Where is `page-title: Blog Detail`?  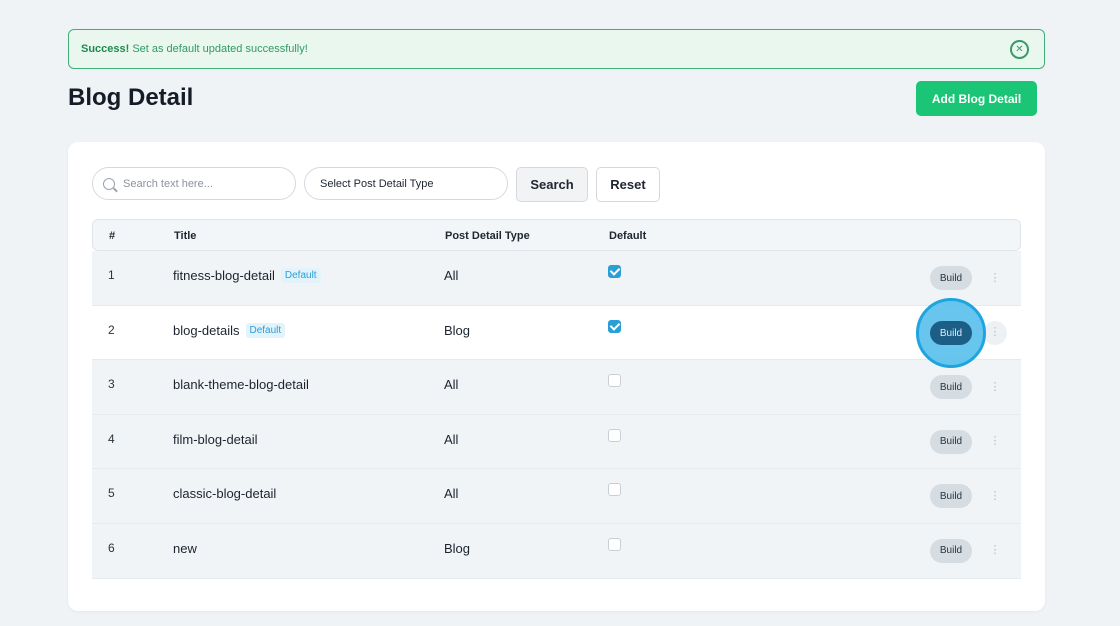
page-title: Blog Detail is located at coordinates (131, 97).